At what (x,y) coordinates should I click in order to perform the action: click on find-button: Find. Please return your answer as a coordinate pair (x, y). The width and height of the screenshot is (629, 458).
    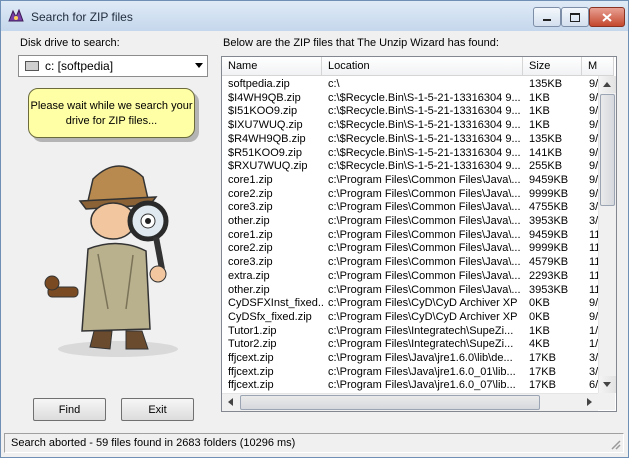
    Looking at the image, I should click on (69, 409).